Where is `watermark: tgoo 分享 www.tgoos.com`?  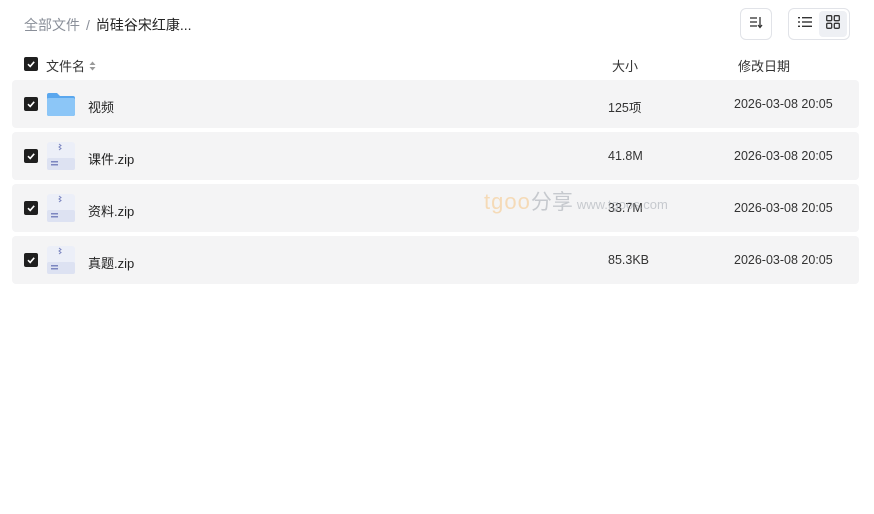
watermark: tgoo 分享 www.tgoos.com is located at coordinates (576, 201).